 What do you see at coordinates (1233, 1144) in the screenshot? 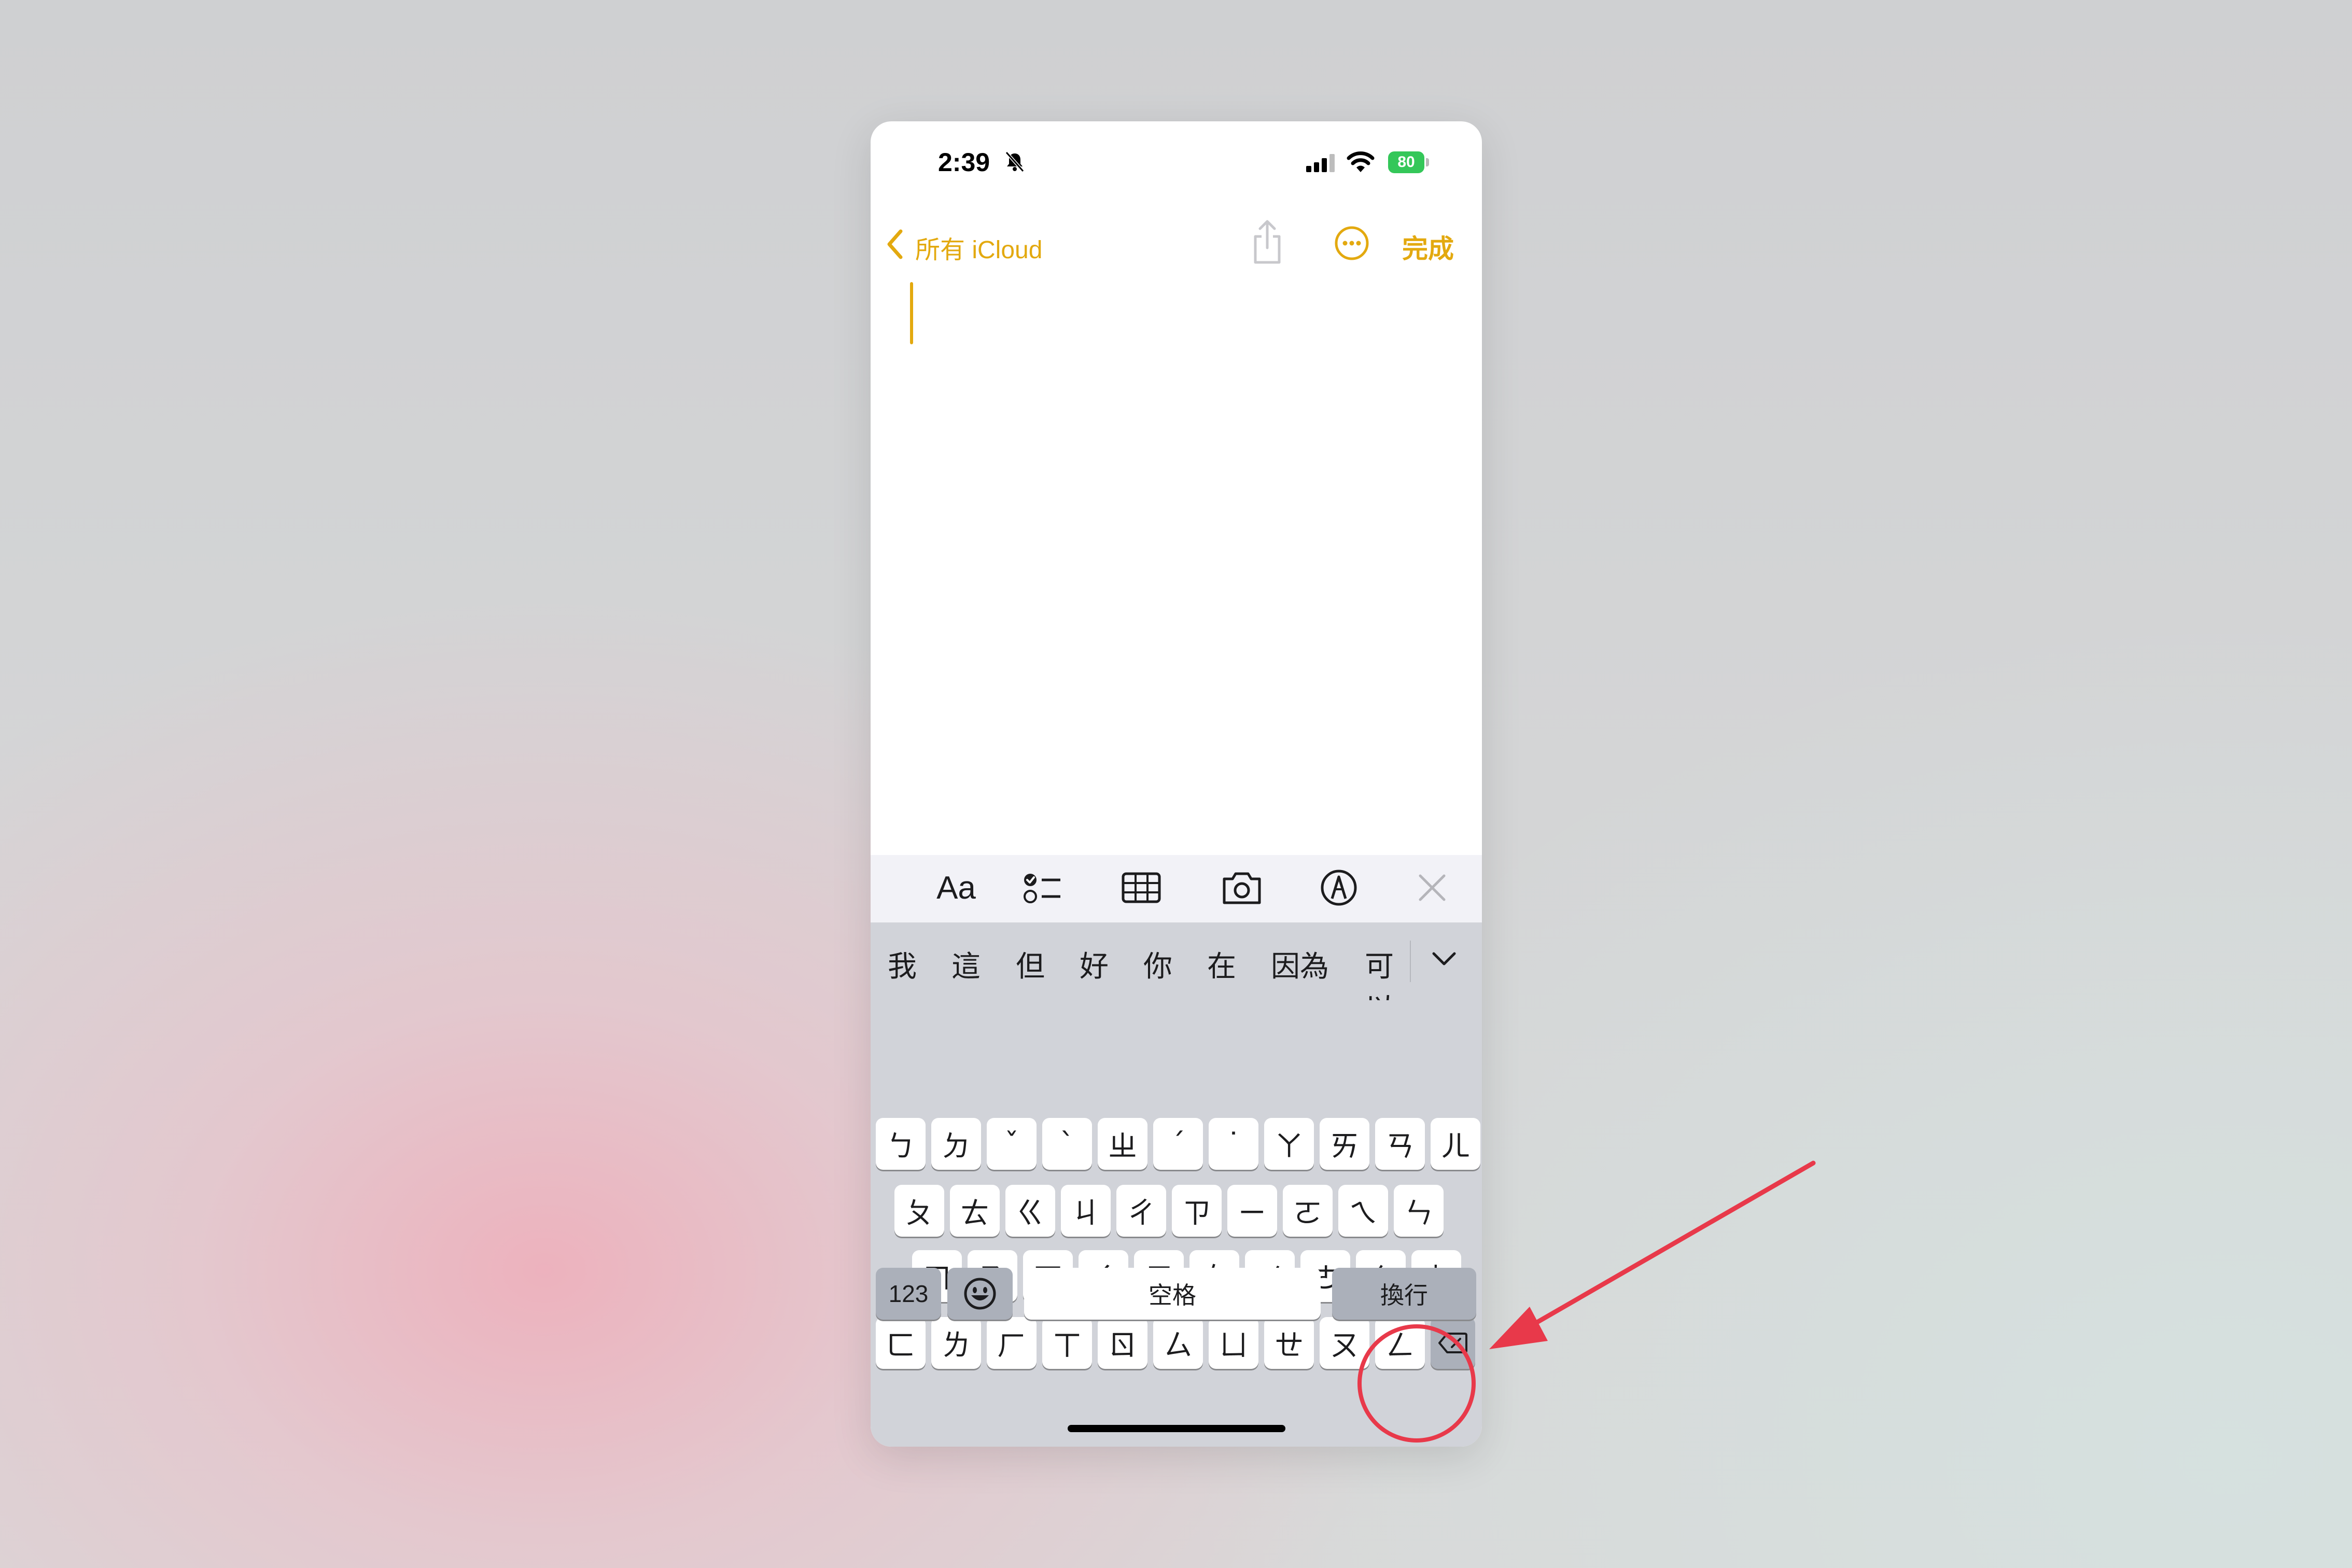
I see `zhuyin-key: ˙` at bounding box center [1233, 1144].